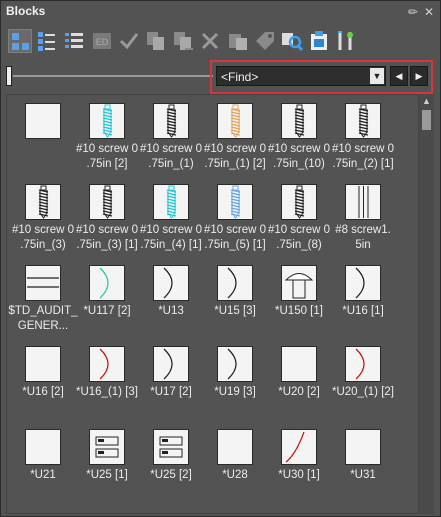 The image size is (441, 517). I want to click on tools-button, so click(346, 41).